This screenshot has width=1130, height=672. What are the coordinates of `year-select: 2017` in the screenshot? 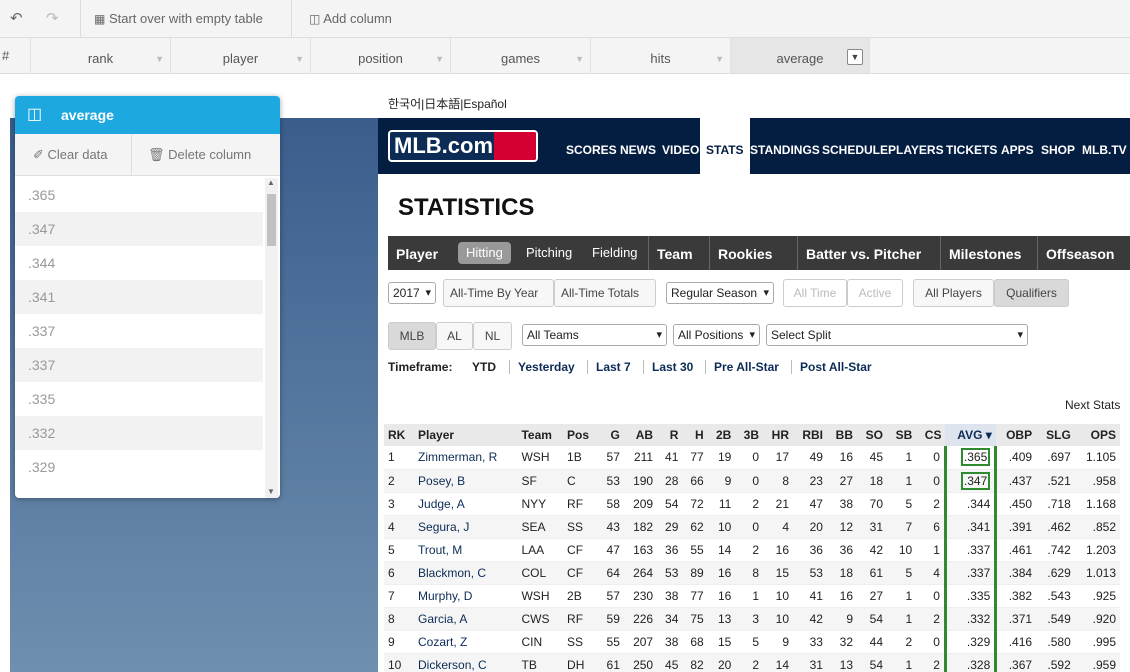 It's located at (412, 293).